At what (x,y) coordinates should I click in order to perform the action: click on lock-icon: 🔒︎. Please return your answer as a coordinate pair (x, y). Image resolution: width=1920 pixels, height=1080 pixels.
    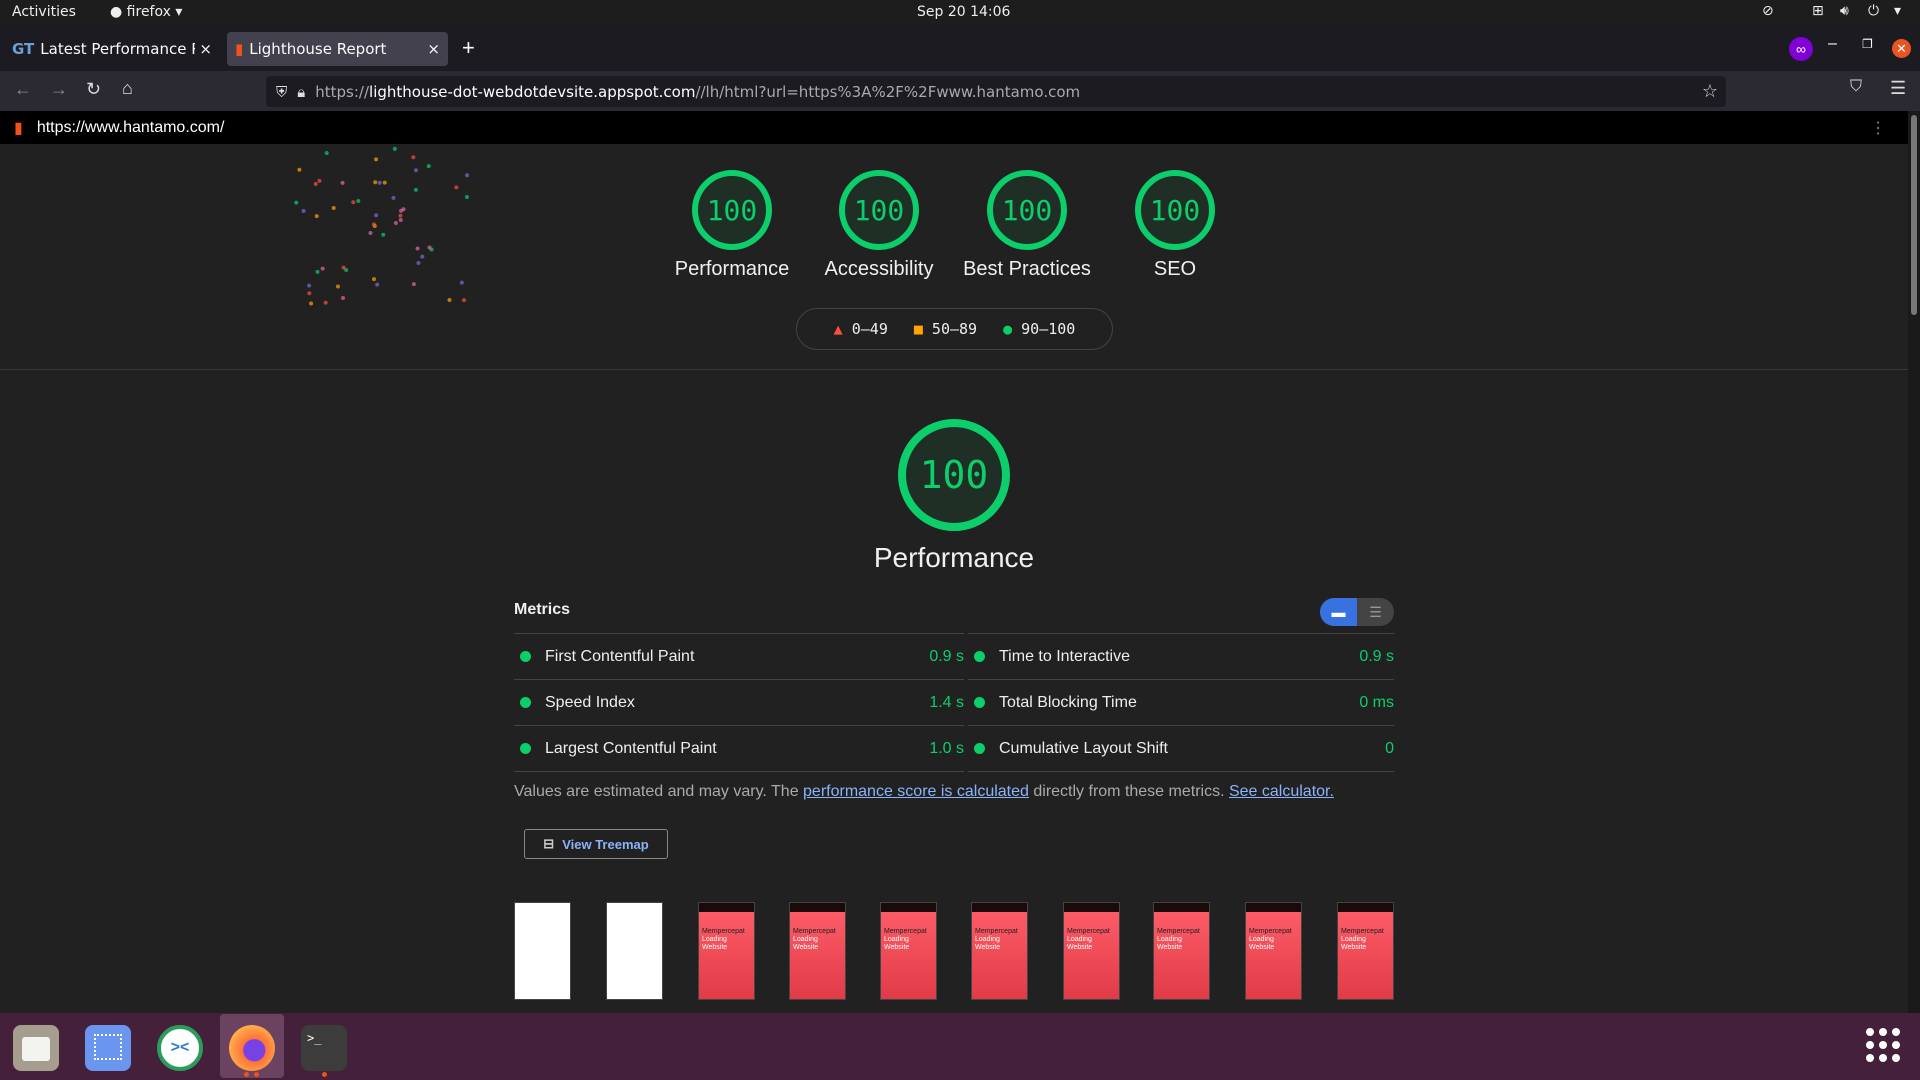
    Looking at the image, I should click on (301, 92).